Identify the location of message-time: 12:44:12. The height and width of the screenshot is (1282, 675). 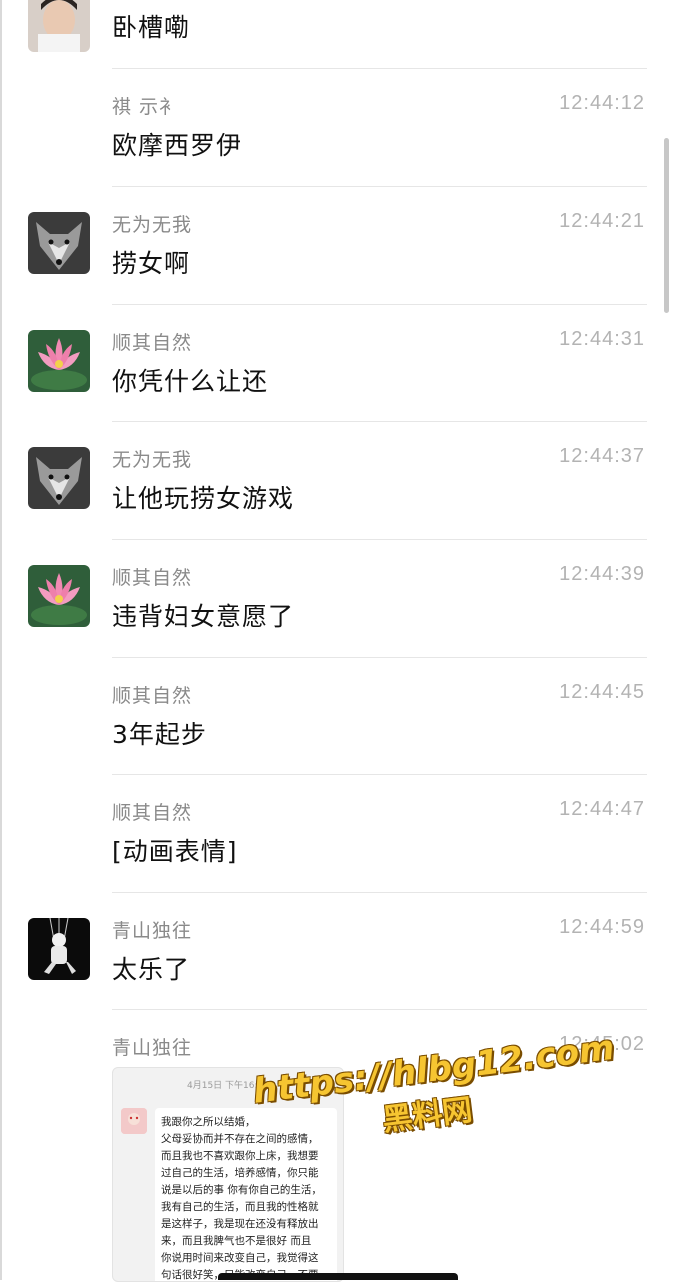
(602, 103).